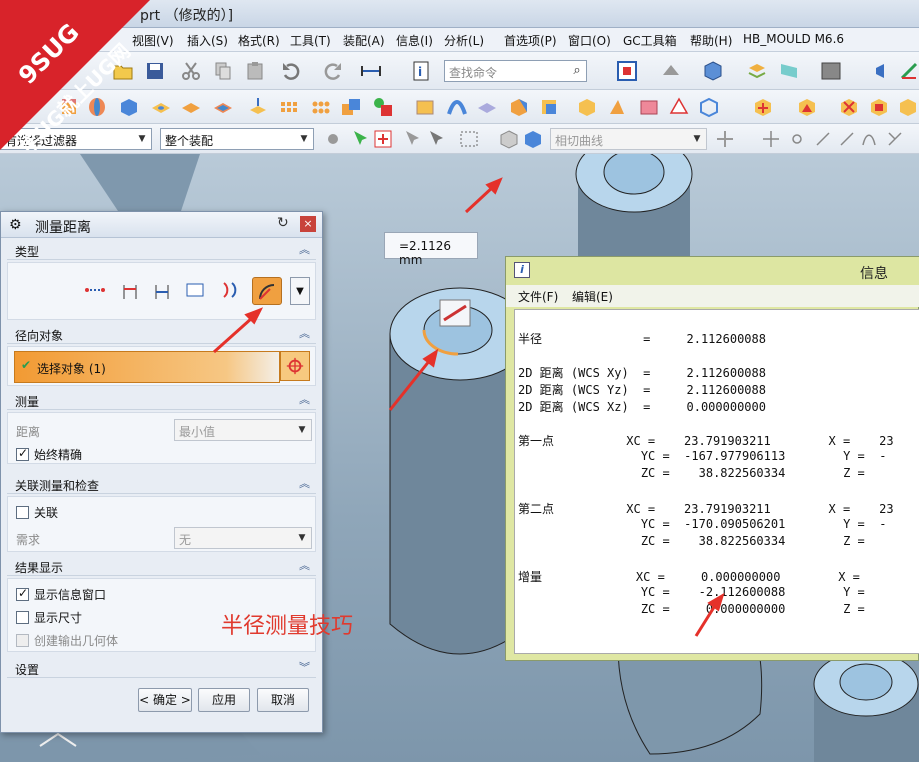 This screenshot has width=919, height=762. What do you see at coordinates (480, 199) in the screenshot?
I see `arrow-to-measure-tag` at bounding box center [480, 199].